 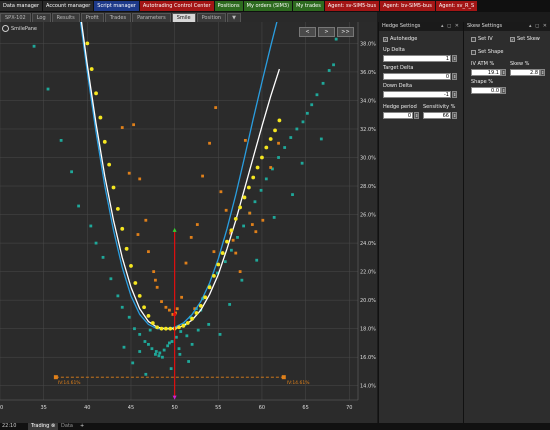 What do you see at coordinates (308, 6) in the screenshot?
I see `app-tab-6: My trades` at bounding box center [308, 6].